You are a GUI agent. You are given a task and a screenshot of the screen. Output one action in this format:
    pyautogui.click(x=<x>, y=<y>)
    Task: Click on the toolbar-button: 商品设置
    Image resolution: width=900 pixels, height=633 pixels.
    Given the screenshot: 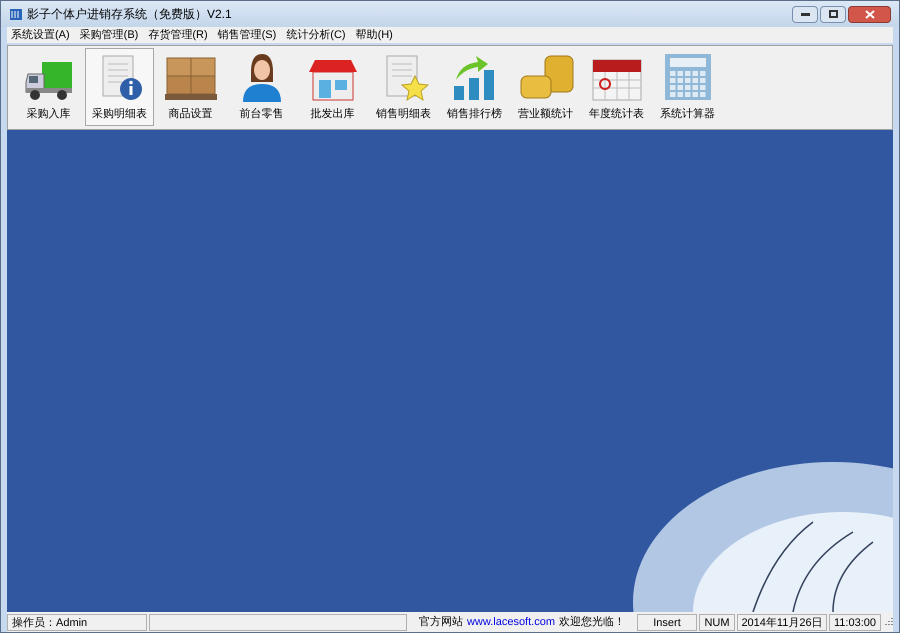 What is the action you would take?
    pyautogui.click(x=190, y=87)
    